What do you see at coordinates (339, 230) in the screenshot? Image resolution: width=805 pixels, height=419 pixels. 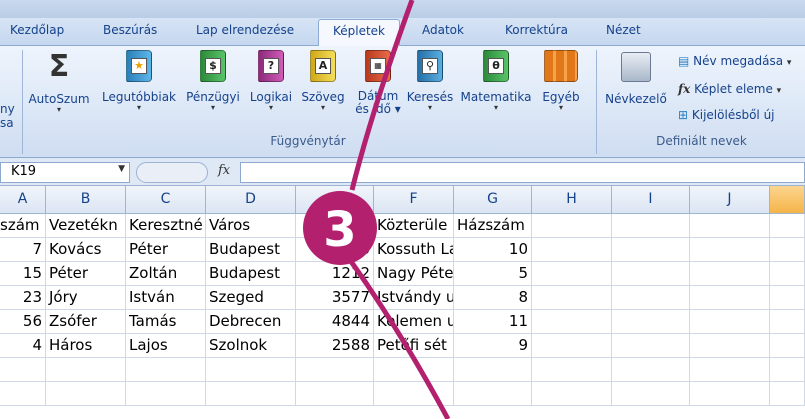 I see `callout-number: 3` at bounding box center [339, 230].